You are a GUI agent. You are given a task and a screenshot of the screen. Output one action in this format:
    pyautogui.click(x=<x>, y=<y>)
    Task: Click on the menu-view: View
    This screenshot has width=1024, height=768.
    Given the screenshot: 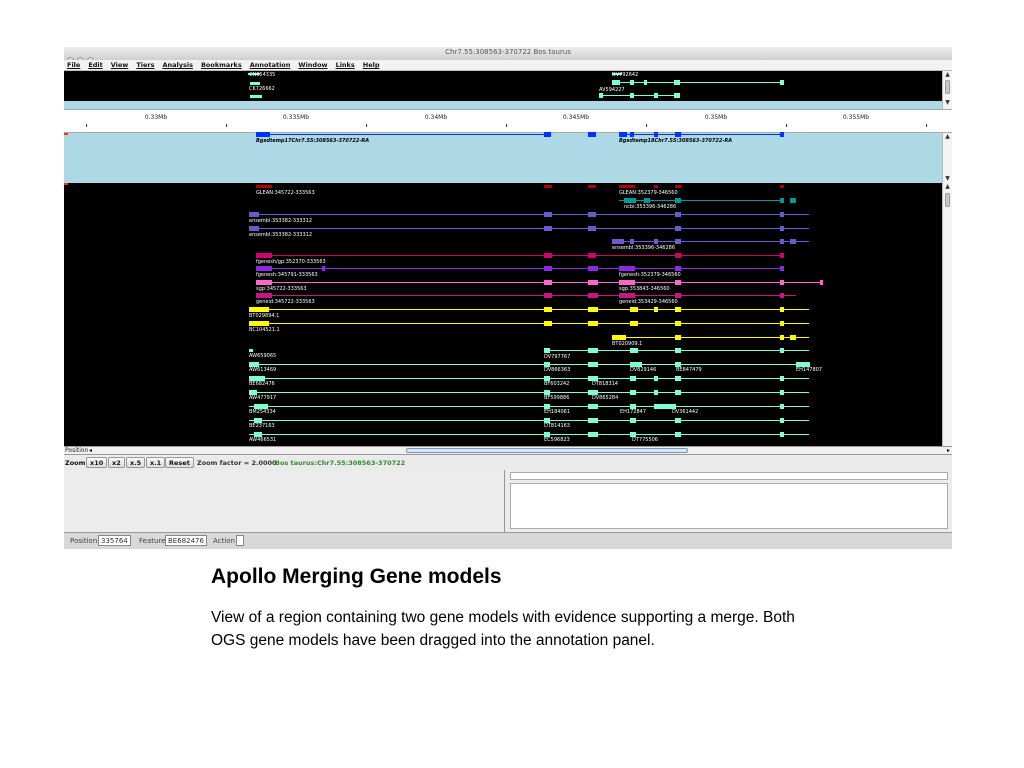 What is the action you would take?
    pyautogui.click(x=120, y=65)
    